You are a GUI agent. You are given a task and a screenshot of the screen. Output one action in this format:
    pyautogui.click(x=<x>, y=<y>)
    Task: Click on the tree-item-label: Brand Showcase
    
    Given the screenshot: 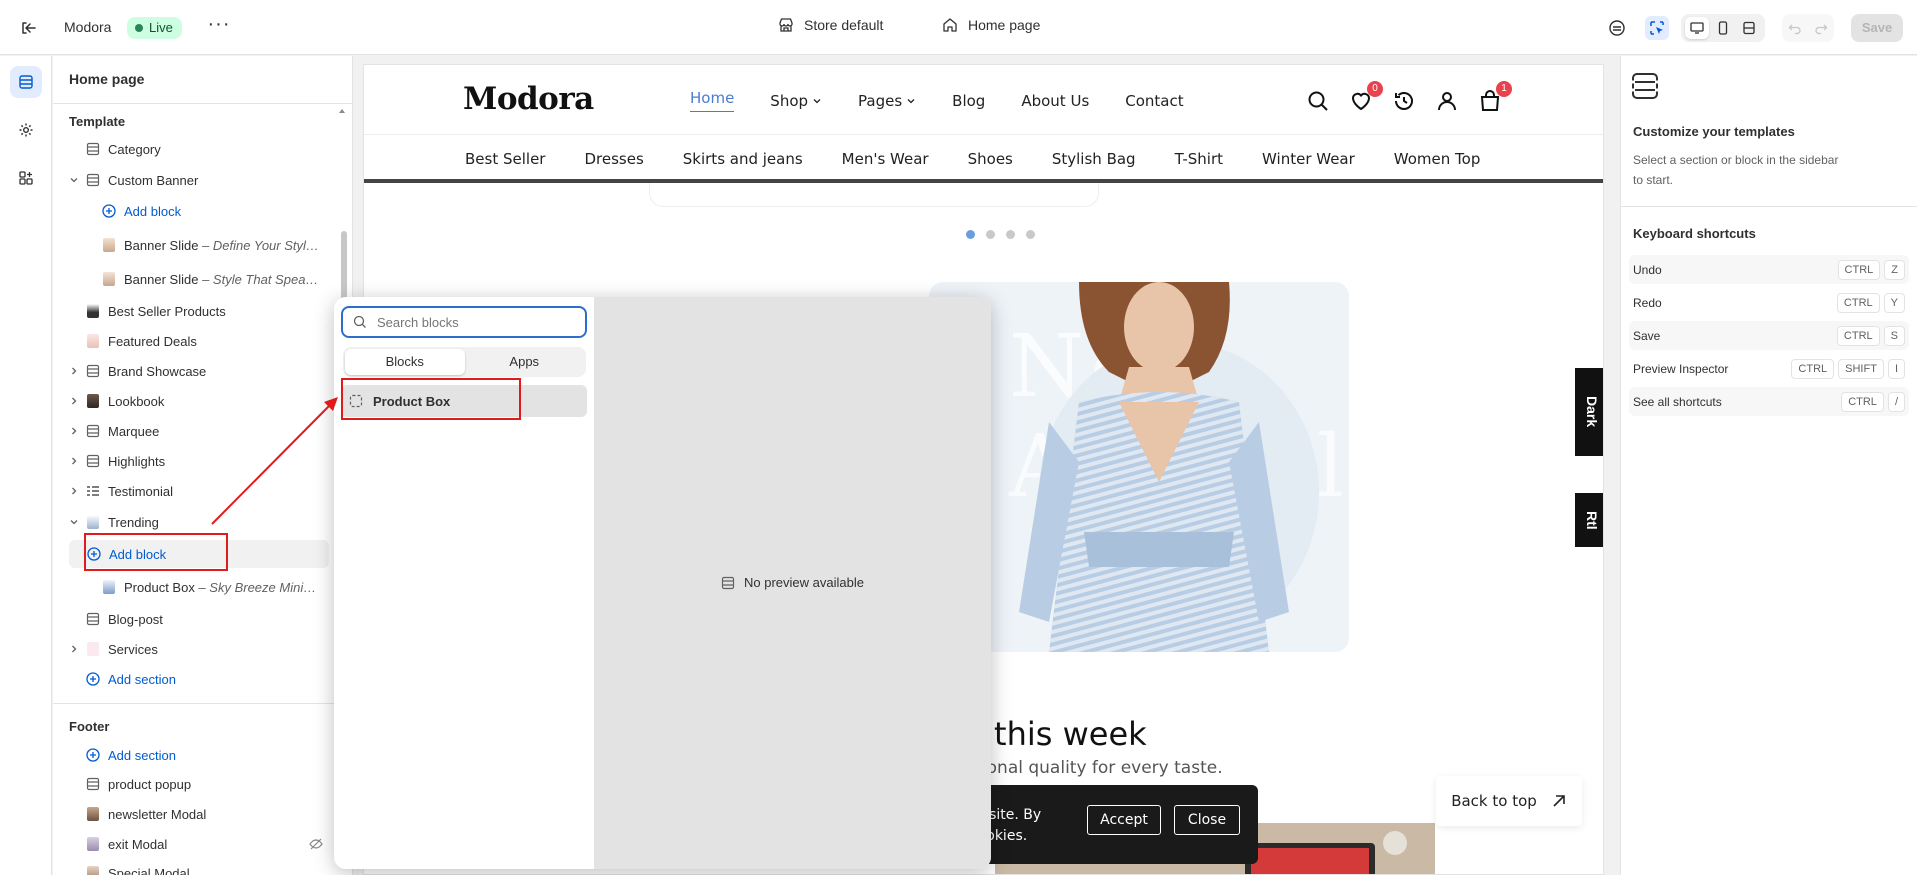 What is the action you would take?
    pyautogui.click(x=157, y=371)
    